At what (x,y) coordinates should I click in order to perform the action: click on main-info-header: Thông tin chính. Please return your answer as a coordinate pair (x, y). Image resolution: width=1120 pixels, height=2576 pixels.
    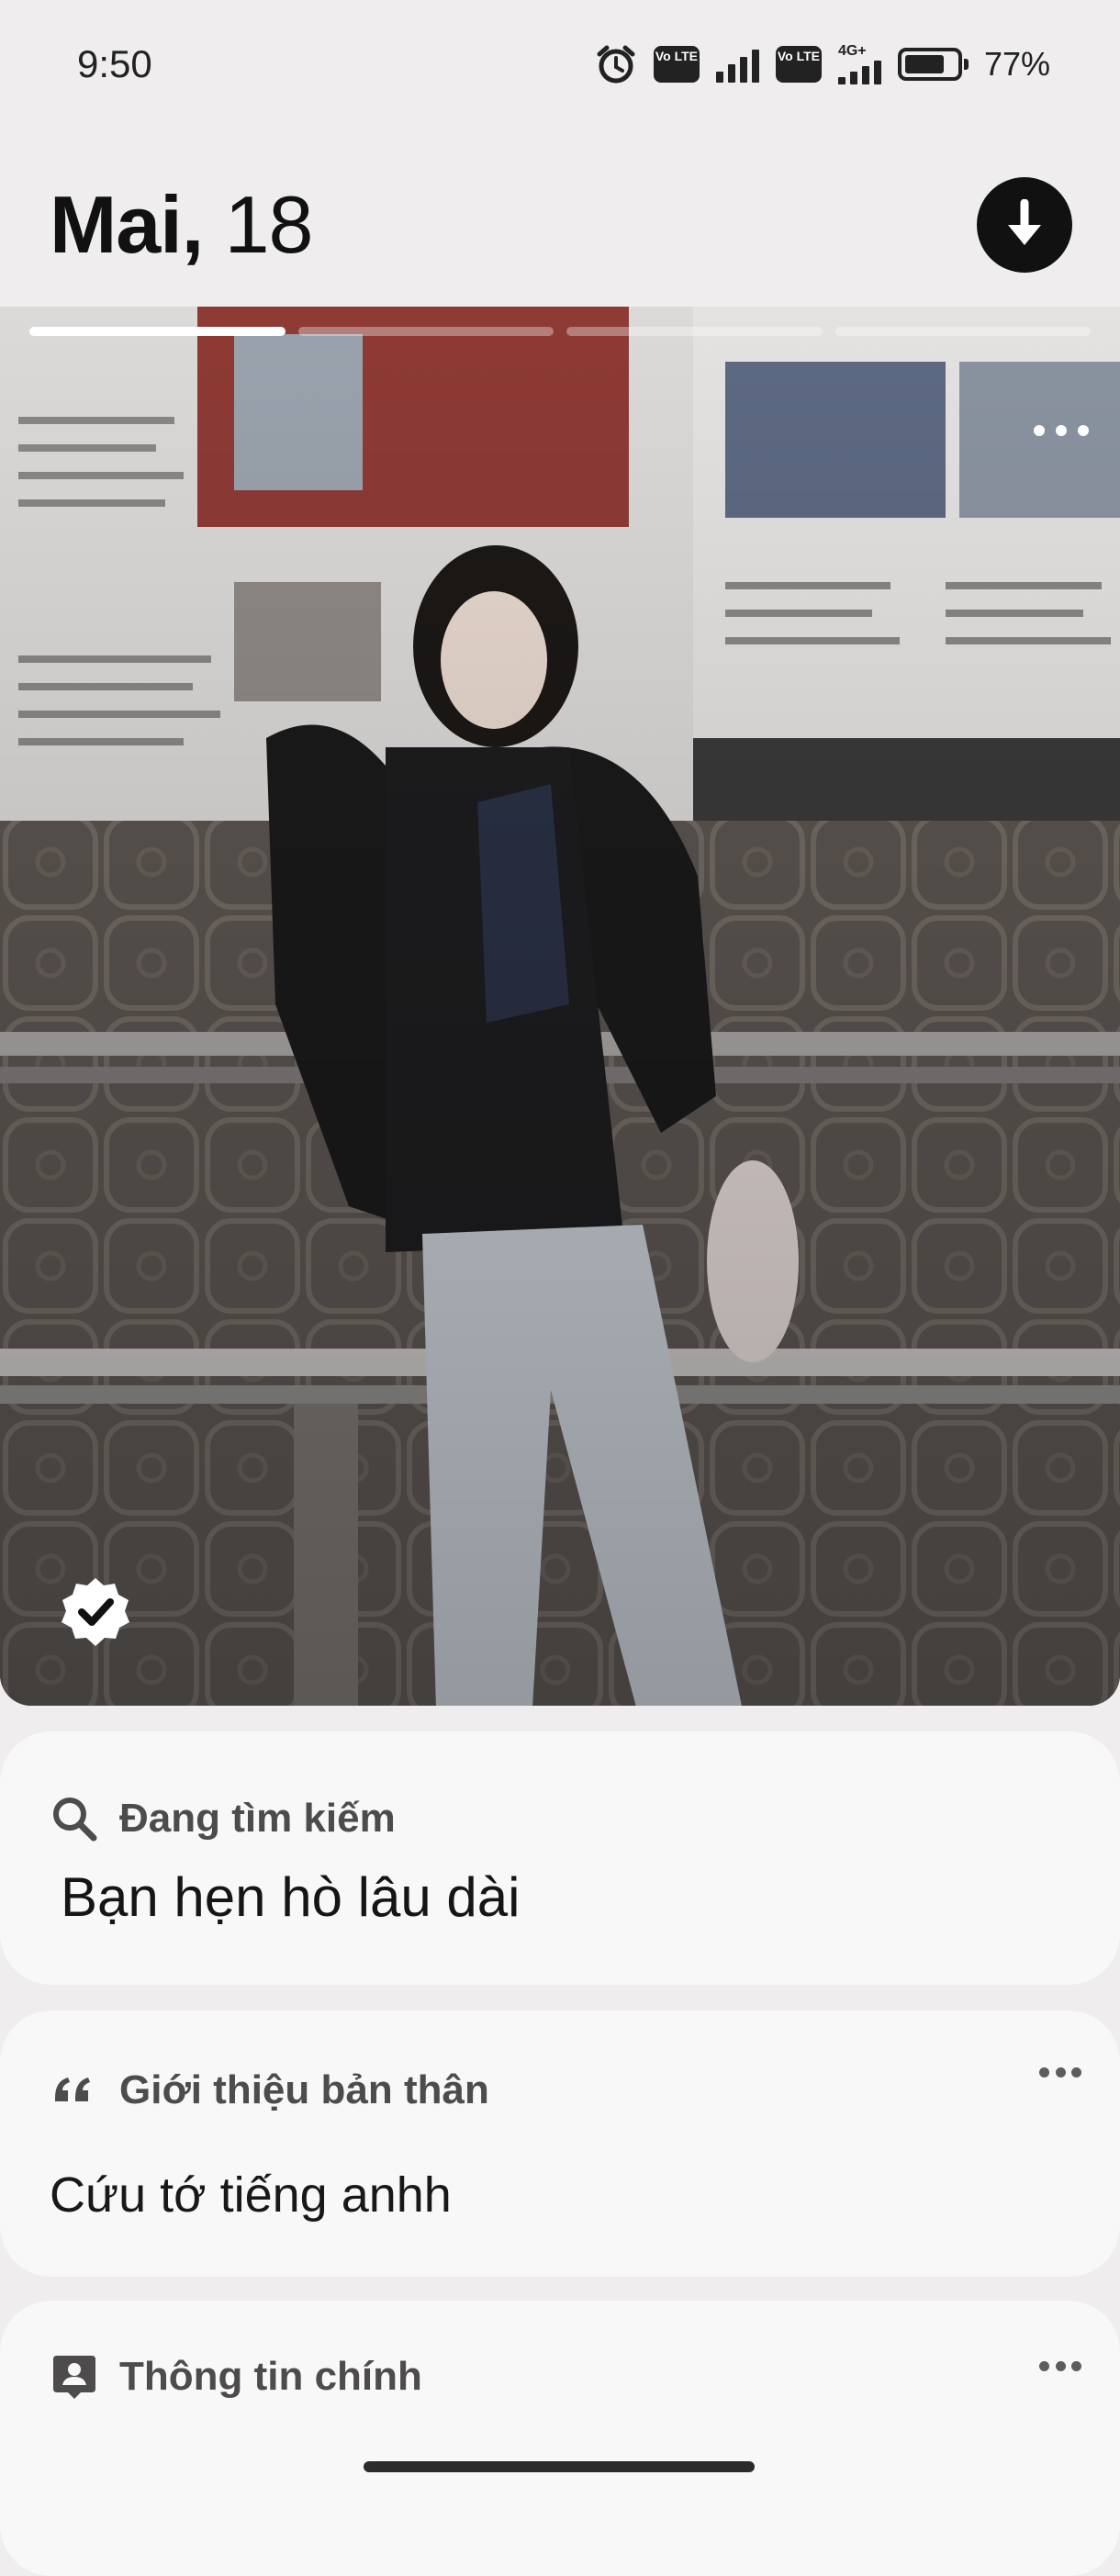
    Looking at the image, I should click on (236, 2377).